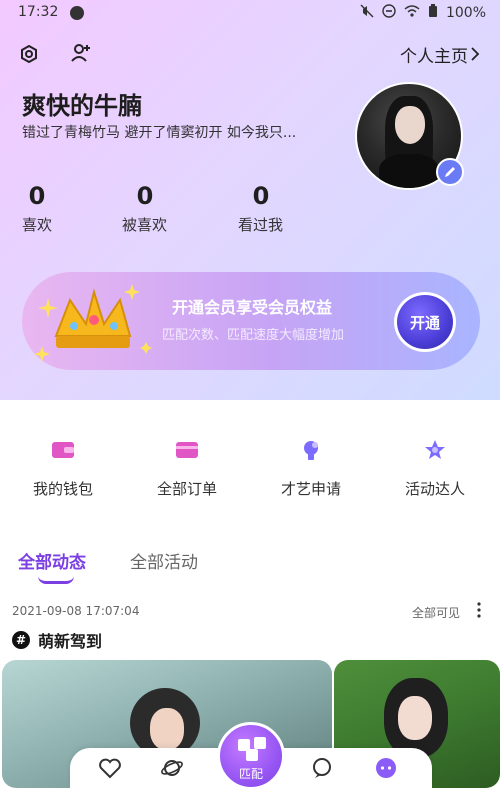 The image size is (500, 788). I want to click on status-bar: 17:32 100%, so click(250, 13).